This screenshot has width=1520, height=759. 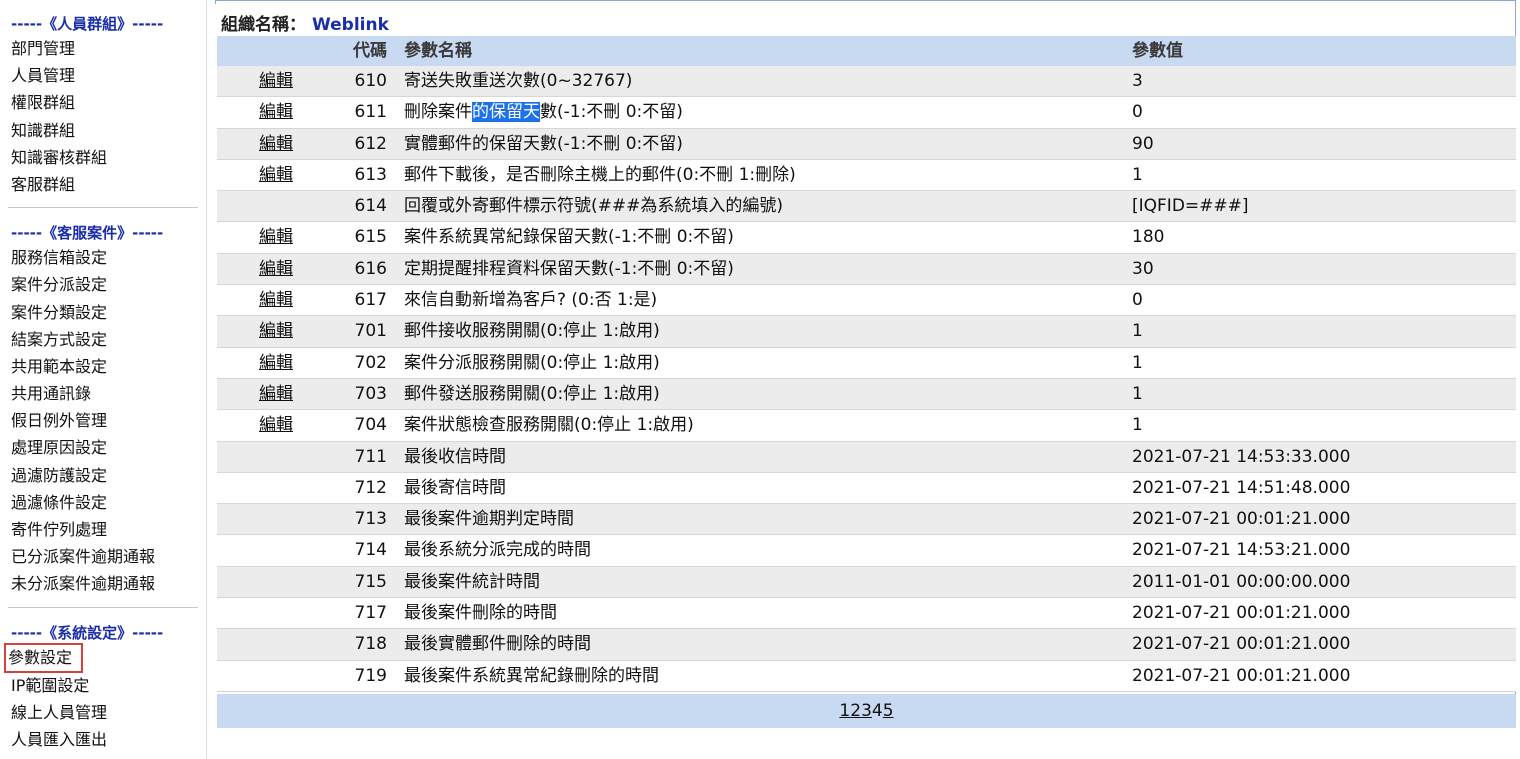 I want to click on sidebar-item: 案件分派設定, so click(x=108, y=284).